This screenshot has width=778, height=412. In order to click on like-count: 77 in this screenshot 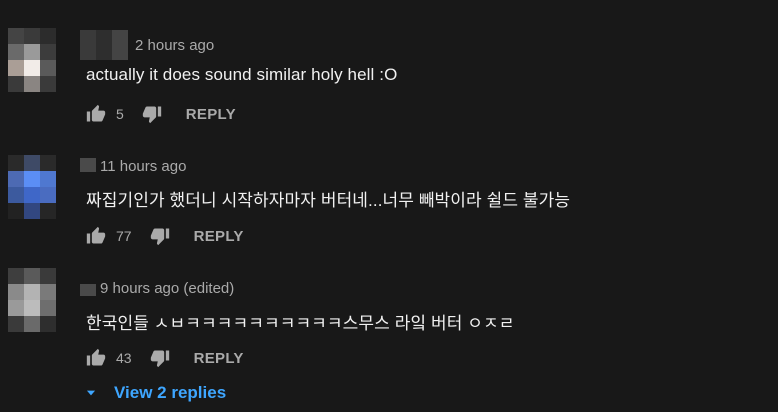, I will do `click(124, 236)`.